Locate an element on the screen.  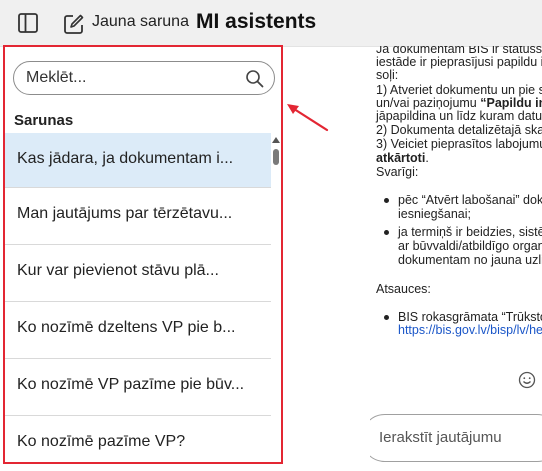
annotation-arrow-icon is located at coordinates (308, 118).